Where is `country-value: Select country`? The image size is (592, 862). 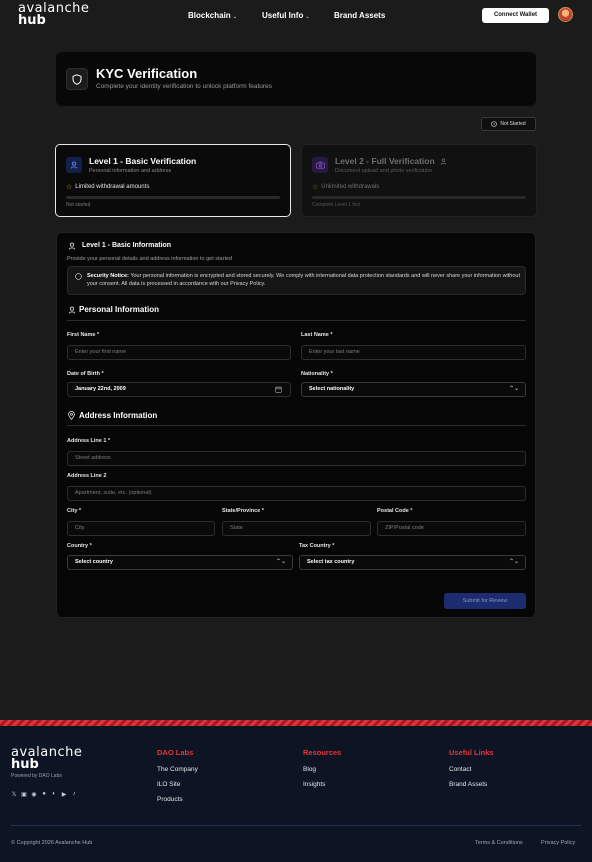 country-value: Select country is located at coordinates (94, 562).